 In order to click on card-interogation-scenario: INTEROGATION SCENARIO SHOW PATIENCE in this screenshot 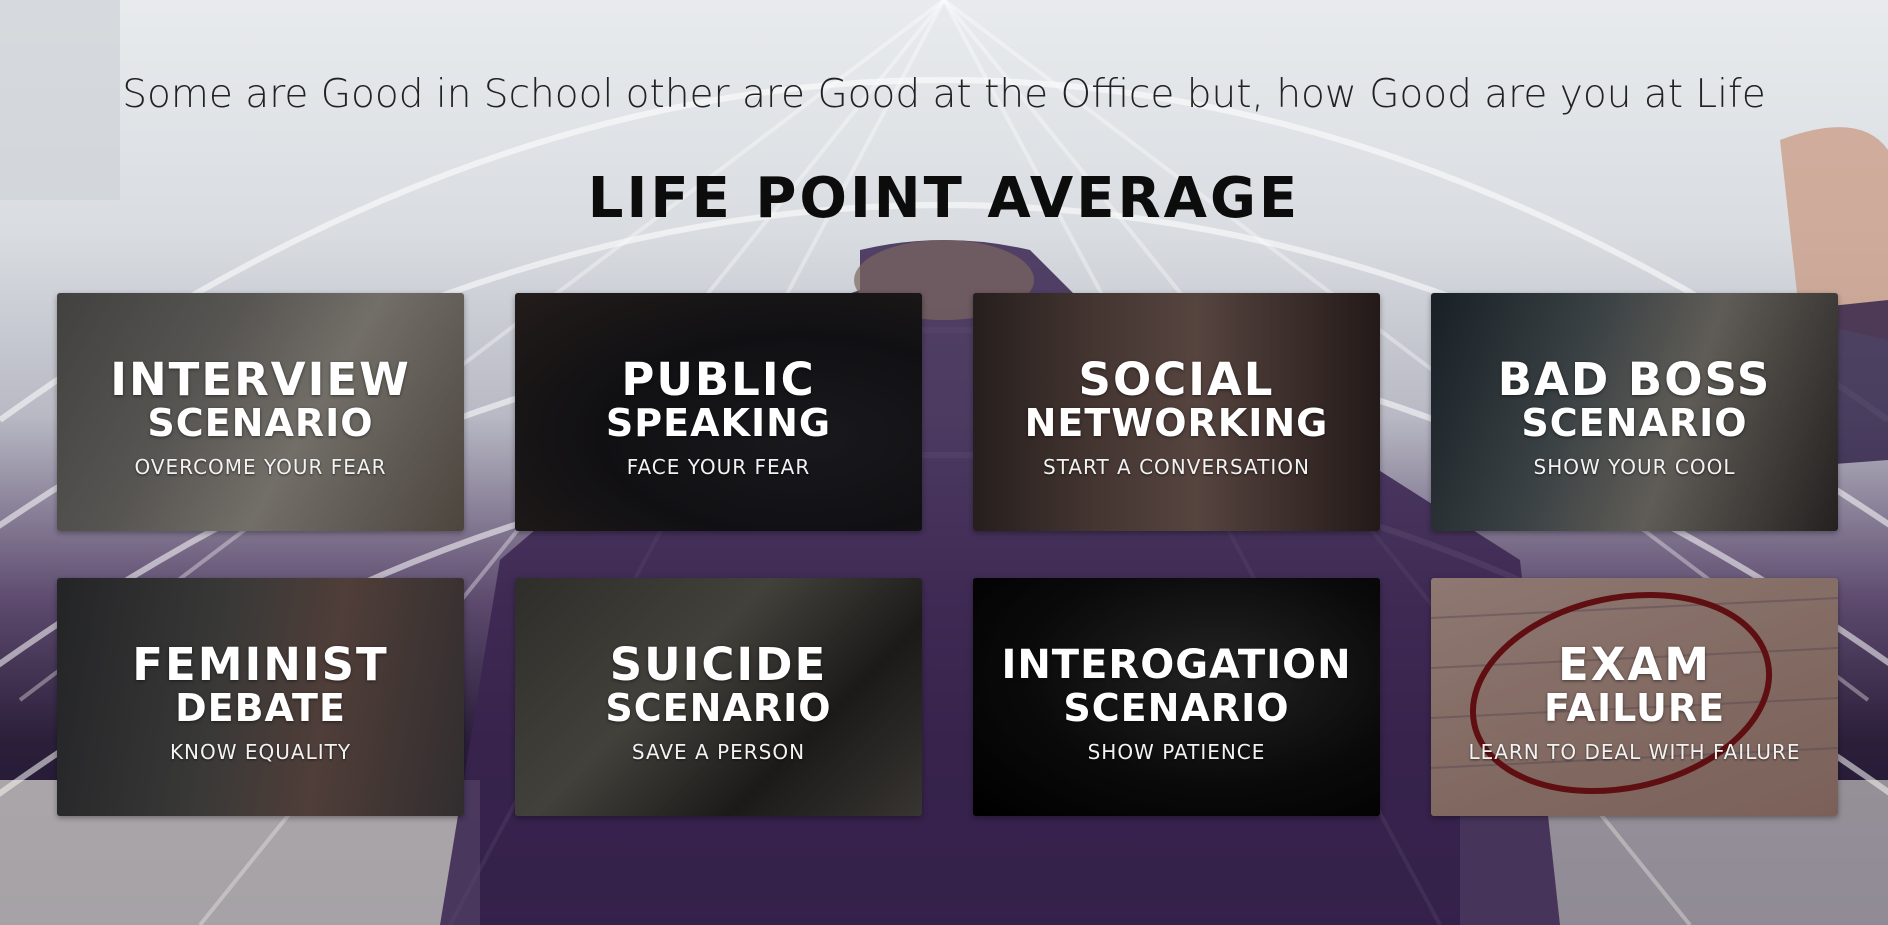, I will do `click(1176, 697)`.